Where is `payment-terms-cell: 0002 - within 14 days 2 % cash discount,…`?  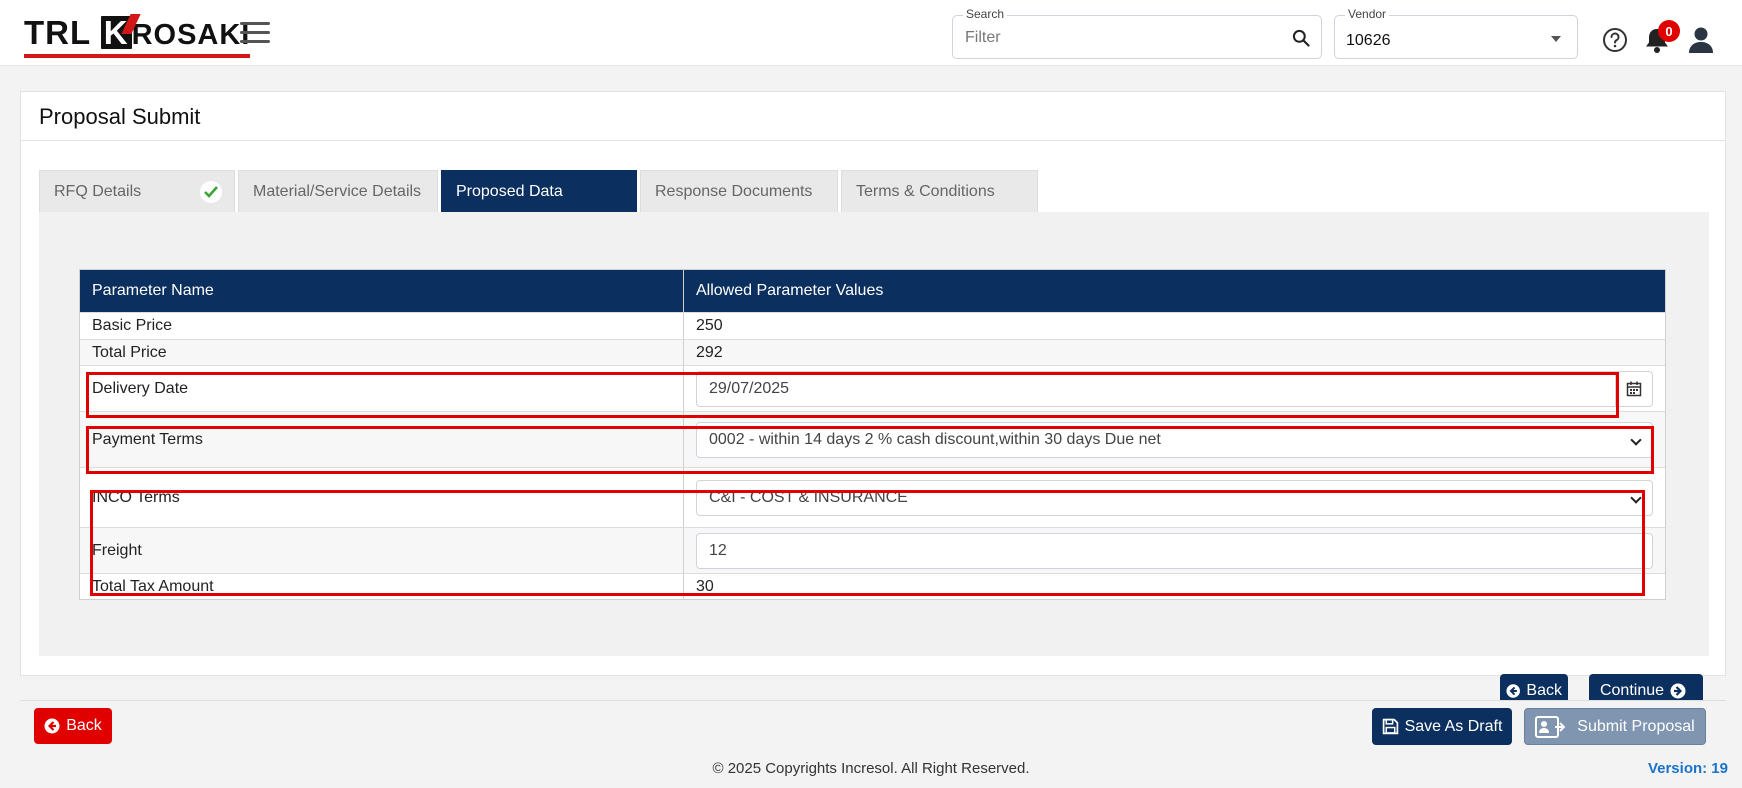 payment-terms-cell: 0002 - within 14 days 2 % cash discount,… is located at coordinates (1174, 439).